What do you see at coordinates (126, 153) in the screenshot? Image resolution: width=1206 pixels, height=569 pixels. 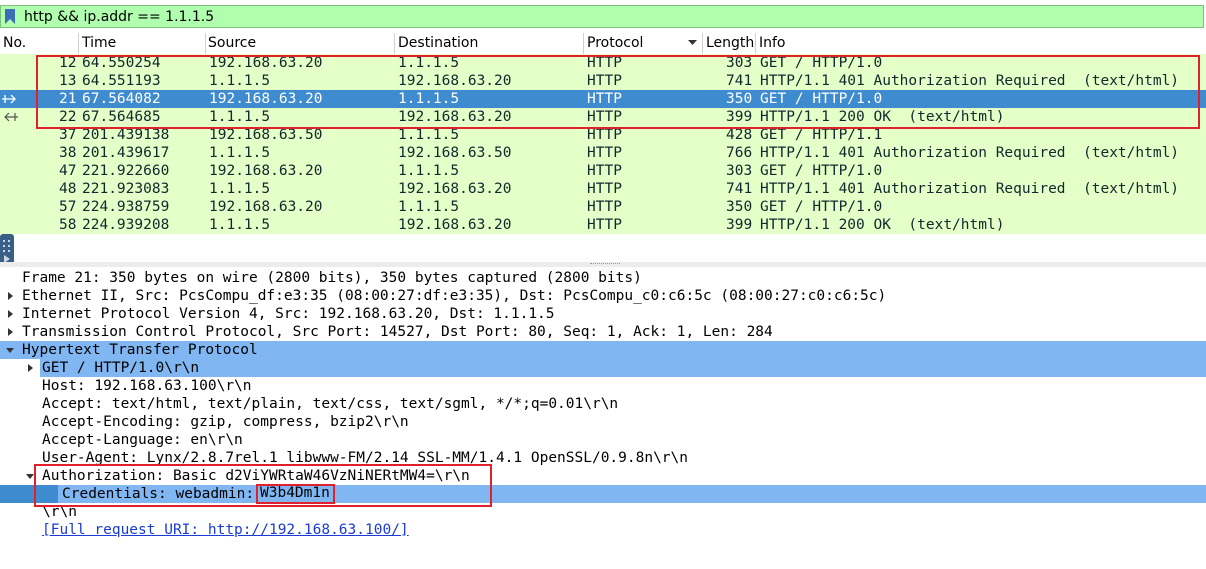 I see `packet-time: 201.439617` at bounding box center [126, 153].